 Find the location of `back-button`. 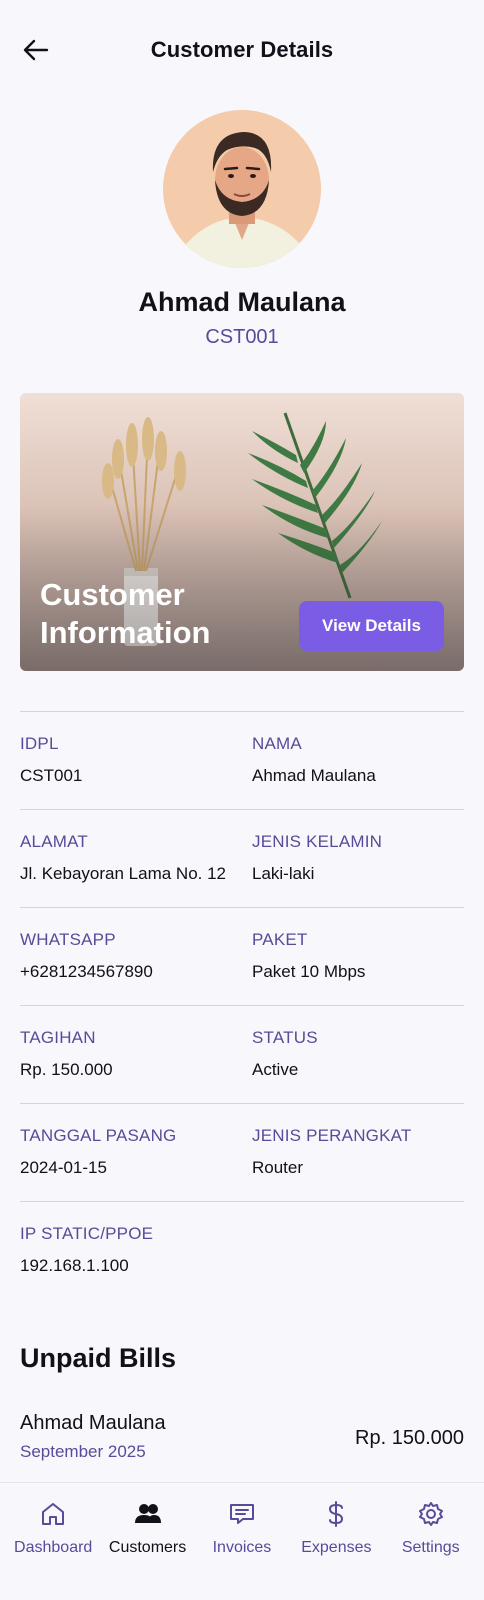

back-button is located at coordinates (36, 50).